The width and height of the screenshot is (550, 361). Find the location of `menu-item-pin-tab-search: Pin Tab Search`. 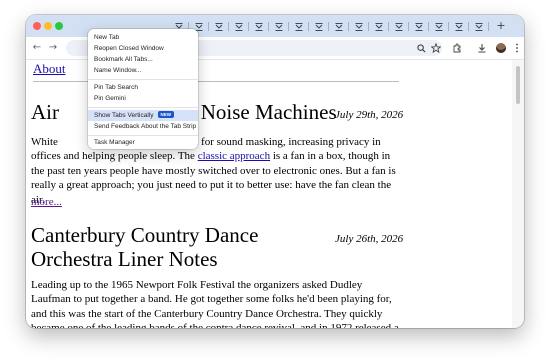

menu-item-pin-tab-search: Pin Tab Search is located at coordinates (143, 87).